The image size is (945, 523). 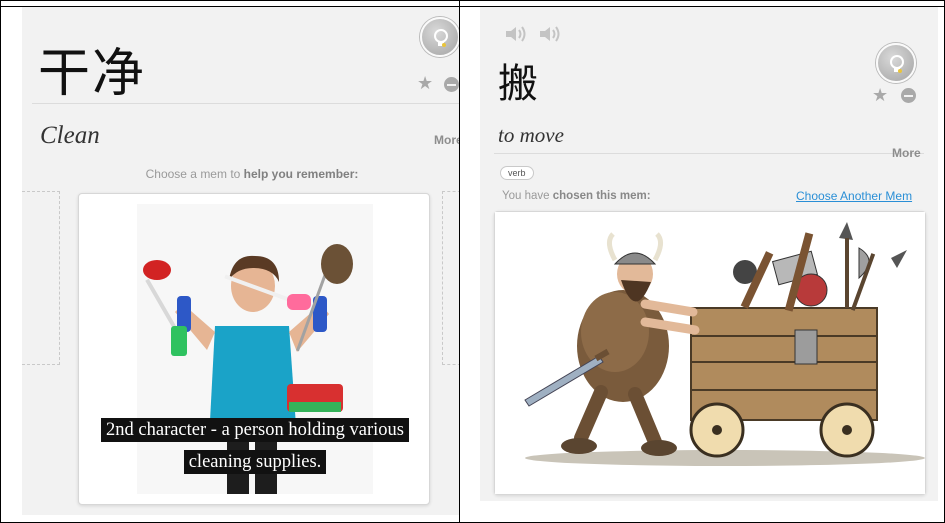 What do you see at coordinates (41, 278) in the screenshot?
I see `previous-mem-placeholder` at bounding box center [41, 278].